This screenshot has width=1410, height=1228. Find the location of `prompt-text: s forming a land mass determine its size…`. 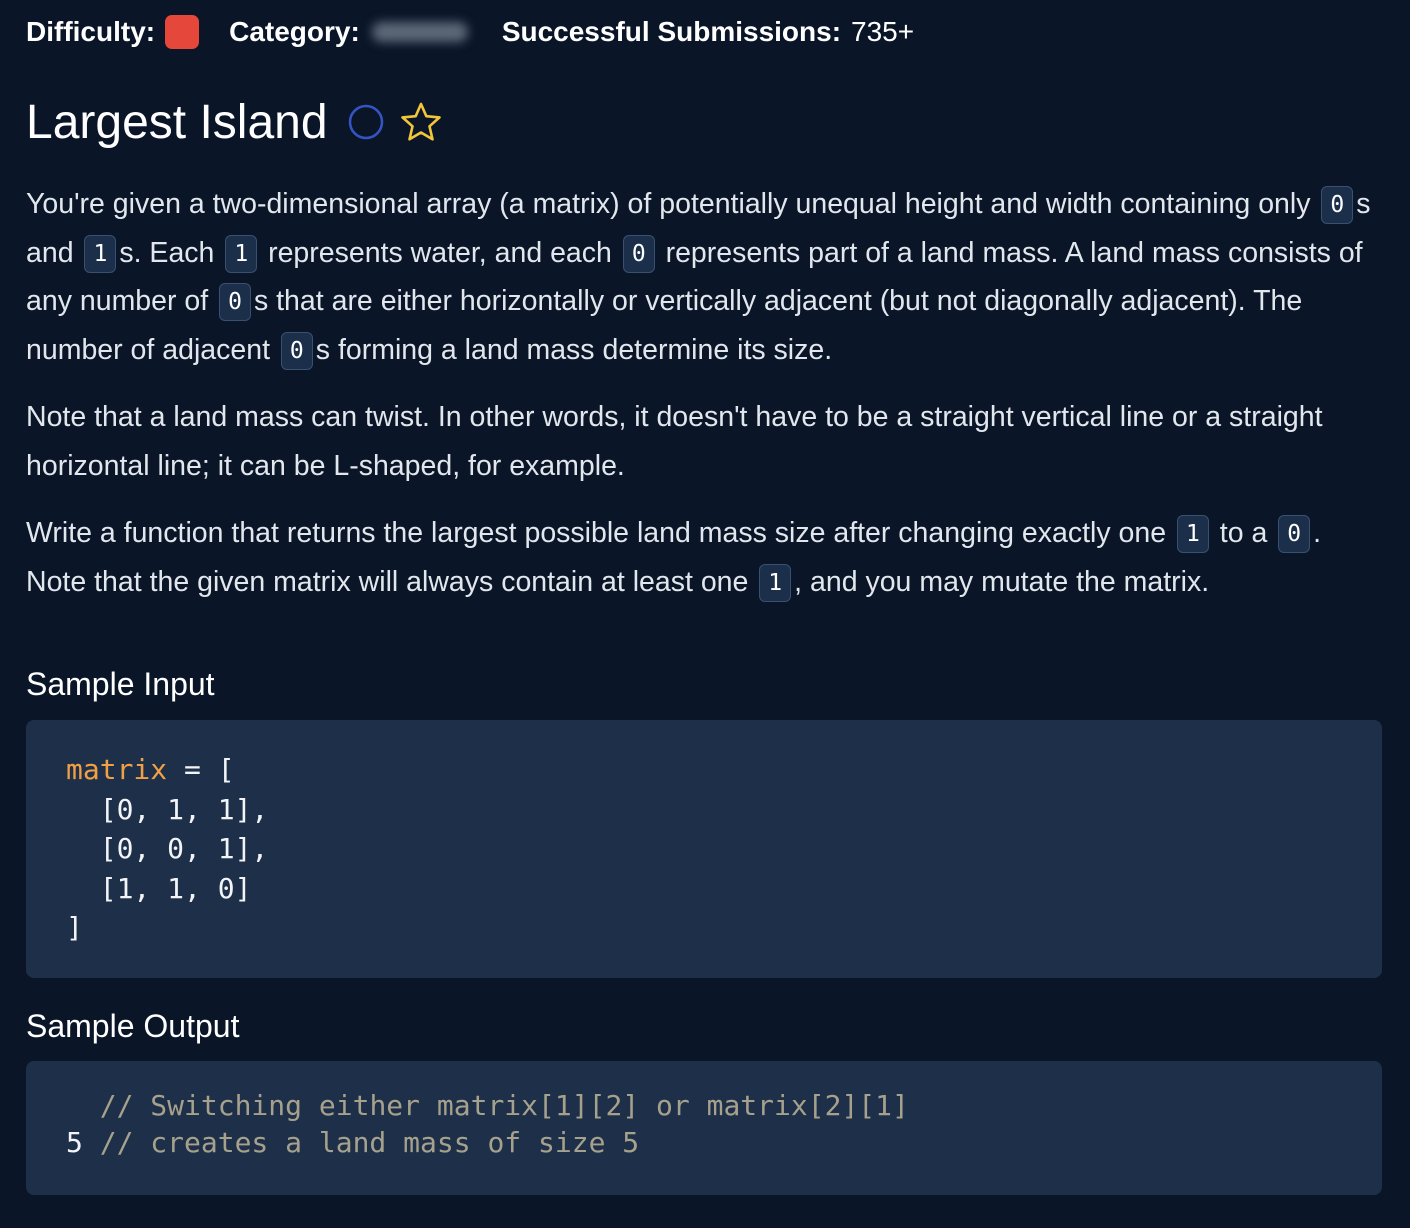

prompt-text: s forming a land mass determine its size… is located at coordinates (574, 349).